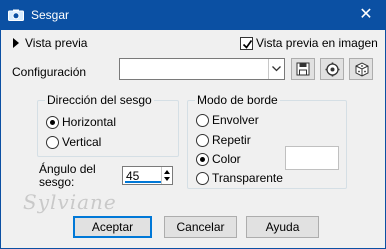  What do you see at coordinates (167, 172) in the screenshot?
I see `spin-up-icon` at bounding box center [167, 172].